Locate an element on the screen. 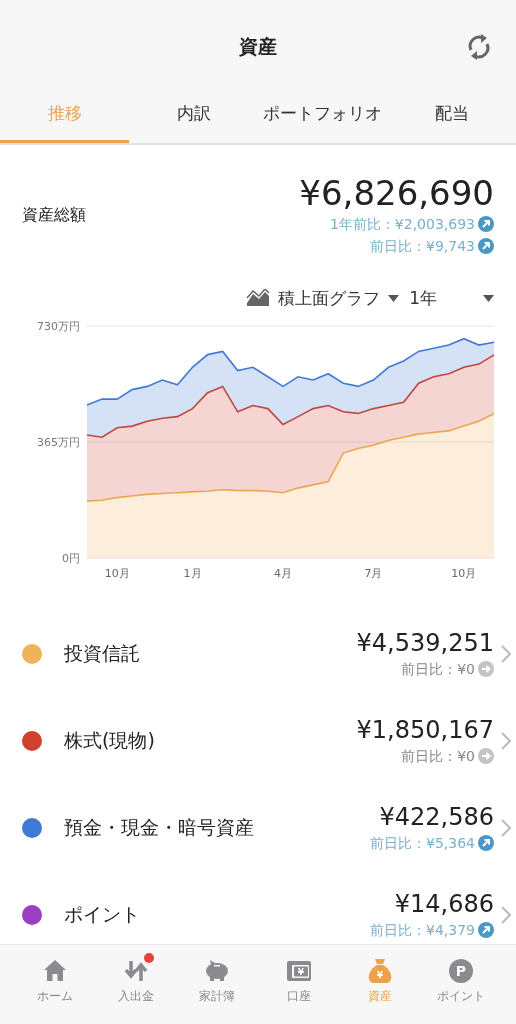 This screenshot has width=516, height=1024. axis-label: 1月 is located at coordinates (192, 573).